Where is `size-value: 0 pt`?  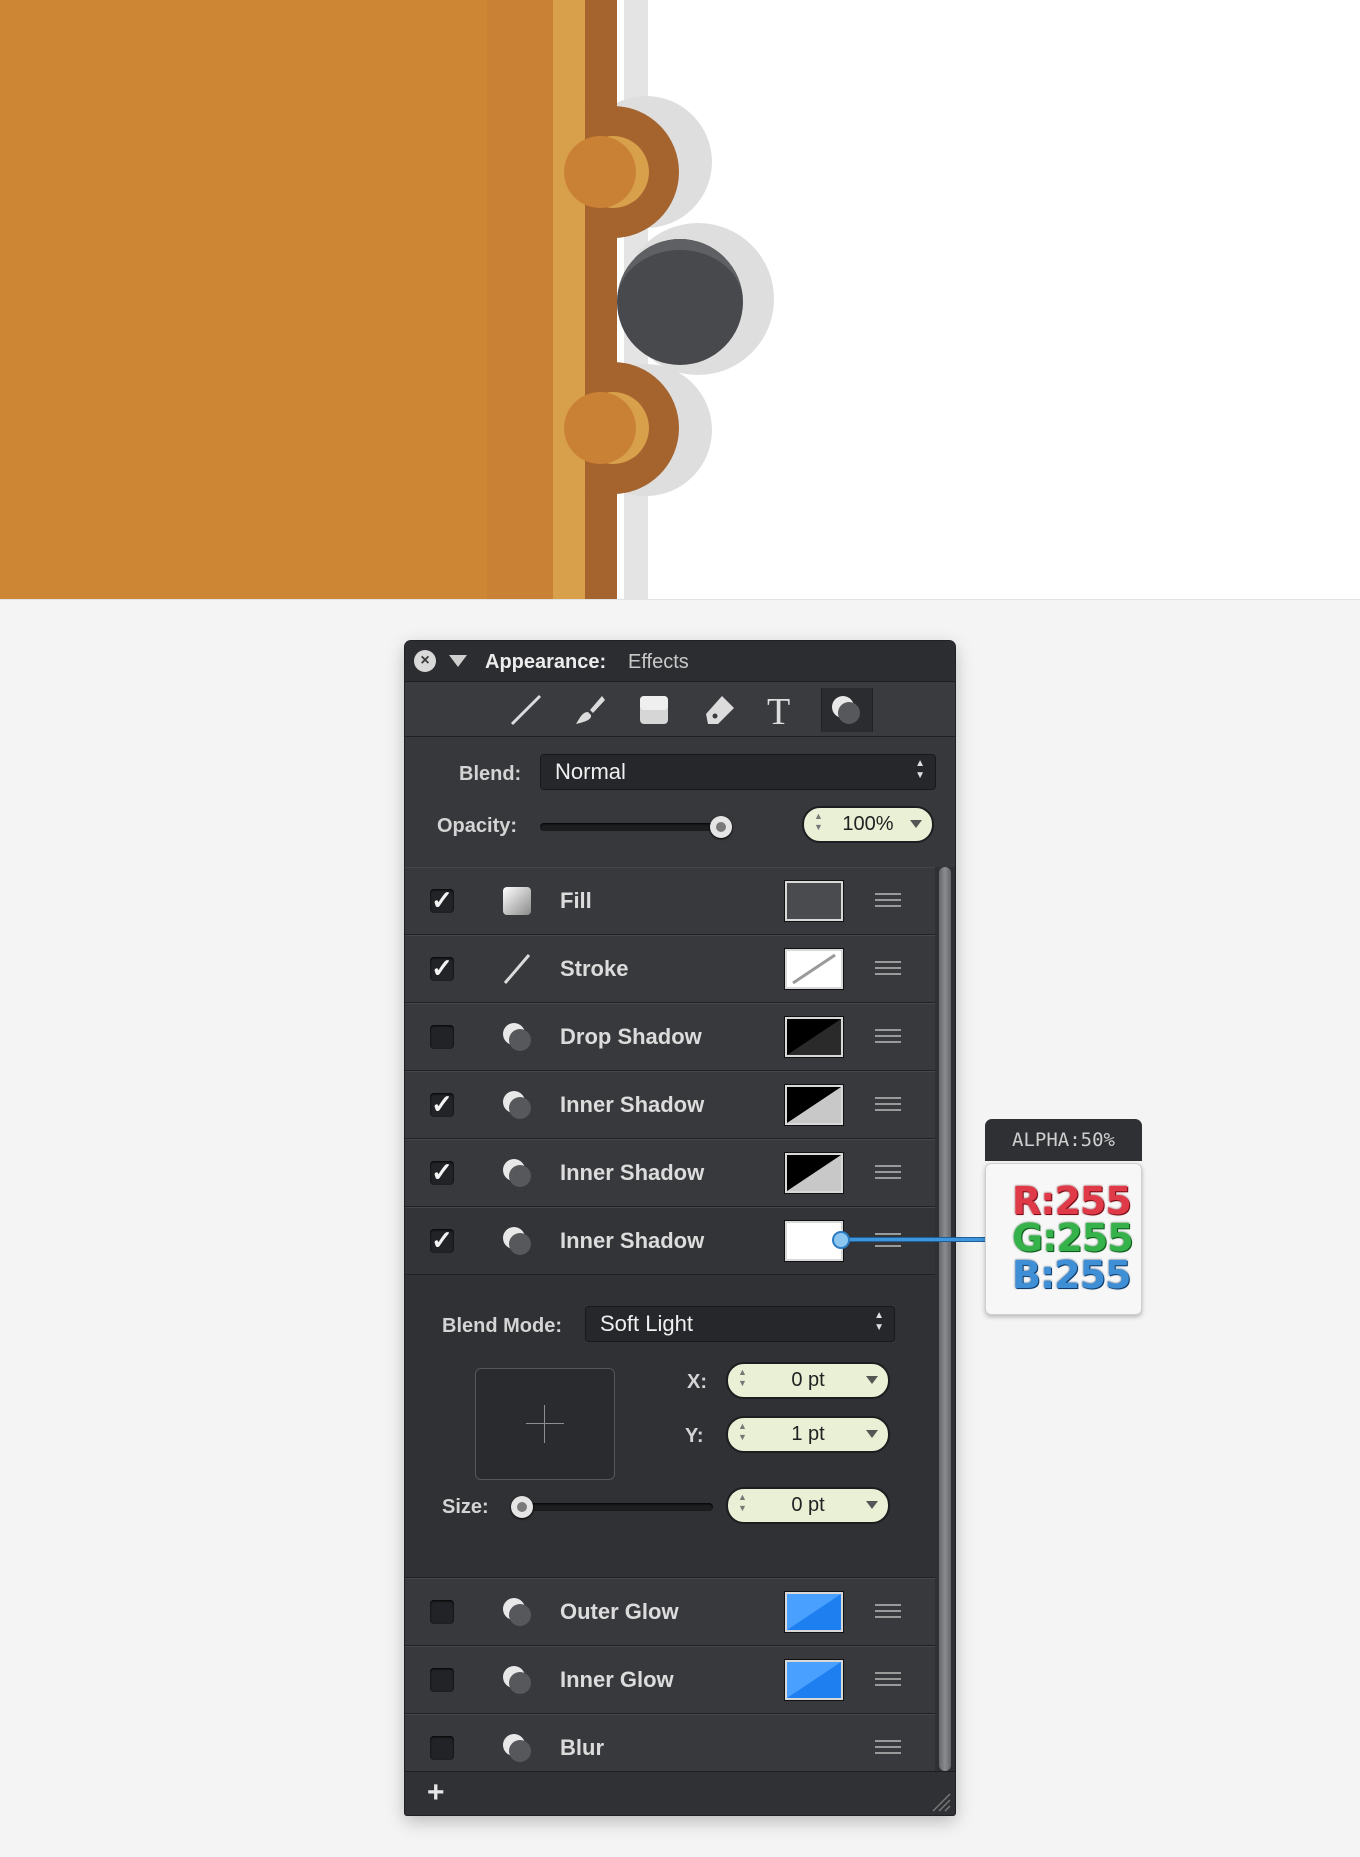 size-value: 0 pt is located at coordinates (808, 1505).